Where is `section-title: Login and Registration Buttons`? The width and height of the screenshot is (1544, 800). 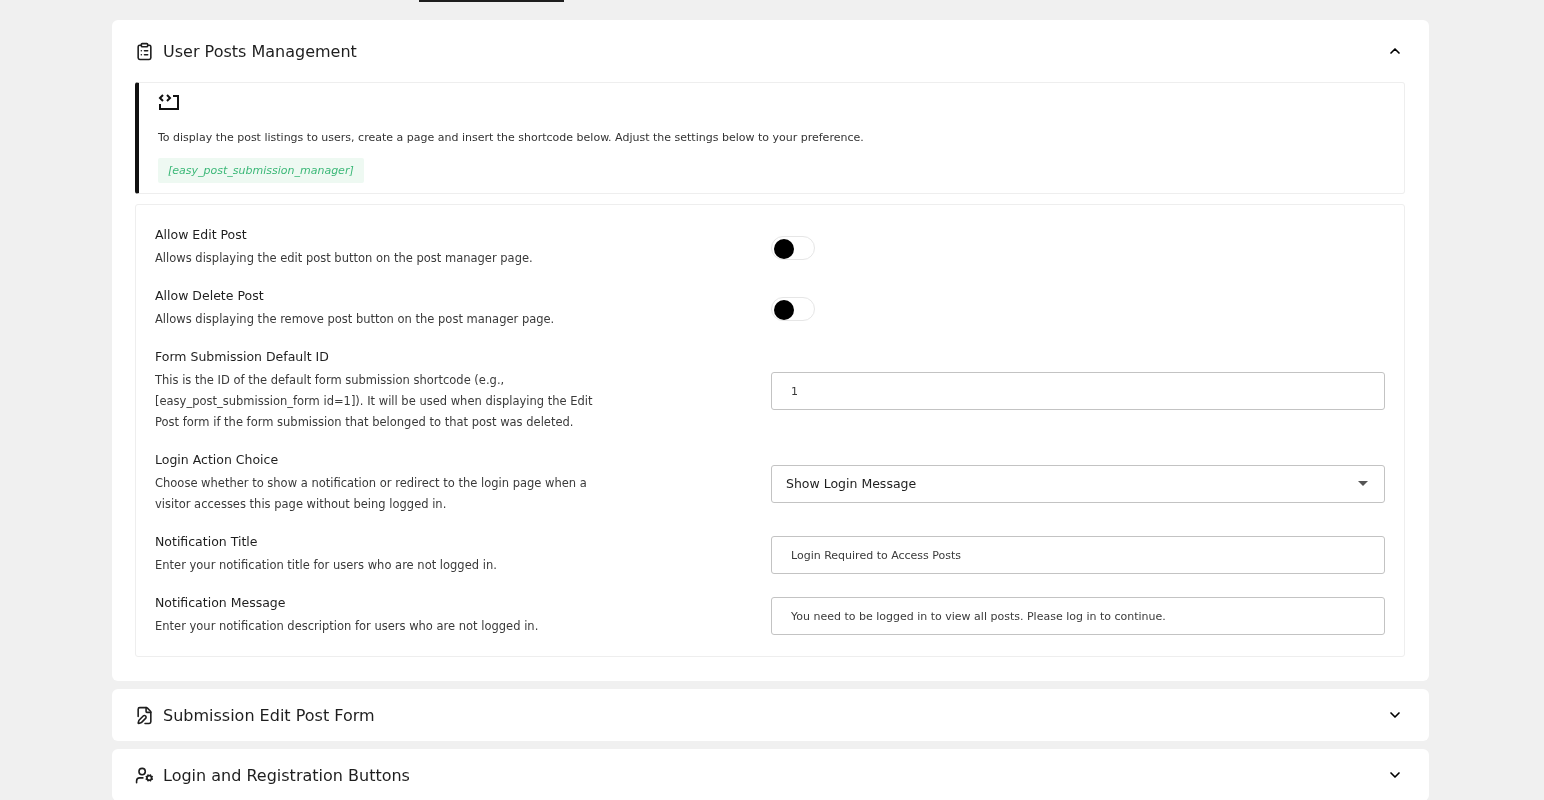 section-title: Login and Registration Buttons is located at coordinates (287, 775).